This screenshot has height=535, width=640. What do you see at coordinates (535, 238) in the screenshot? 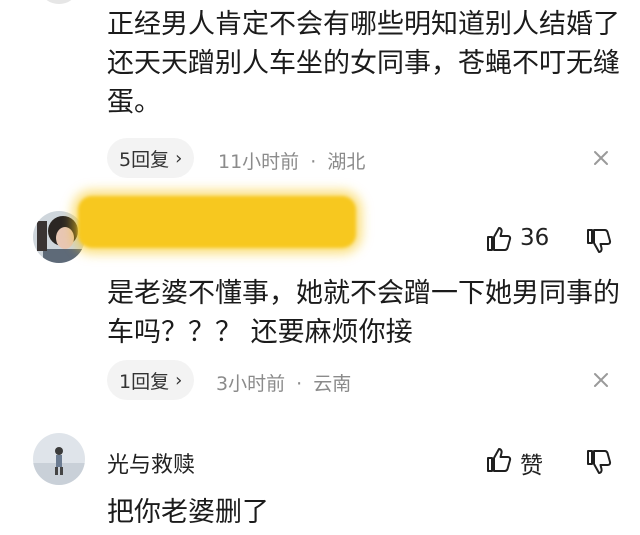
I see `like-count: 36` at bounding box center [535, 238].